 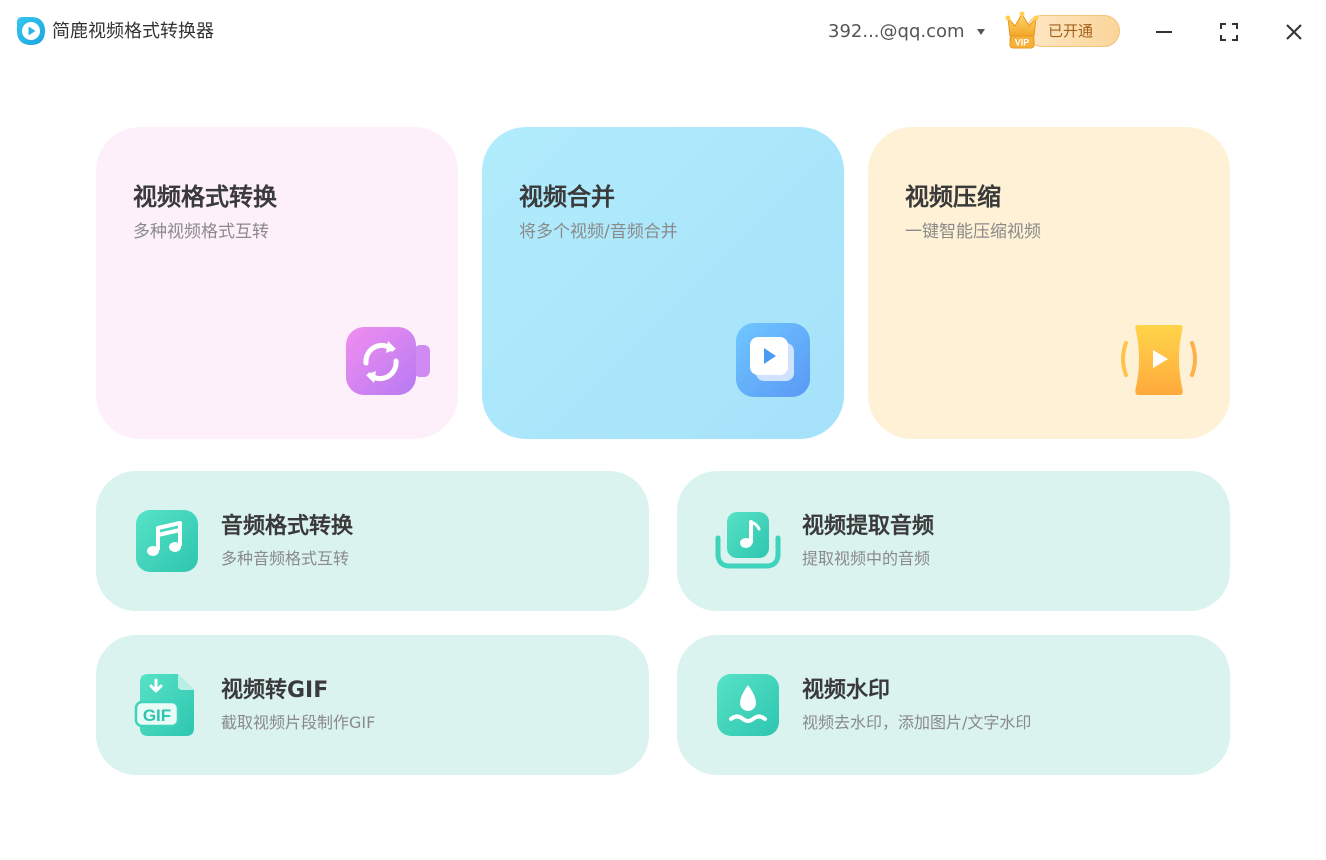 I want to click on close-icon, so click(x=1294, y=32).